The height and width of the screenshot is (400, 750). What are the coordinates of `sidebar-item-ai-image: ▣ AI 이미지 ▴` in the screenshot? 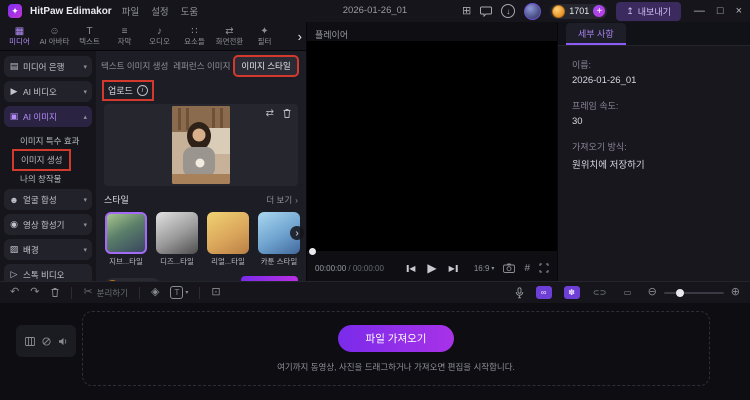 It's located at (48, 116).